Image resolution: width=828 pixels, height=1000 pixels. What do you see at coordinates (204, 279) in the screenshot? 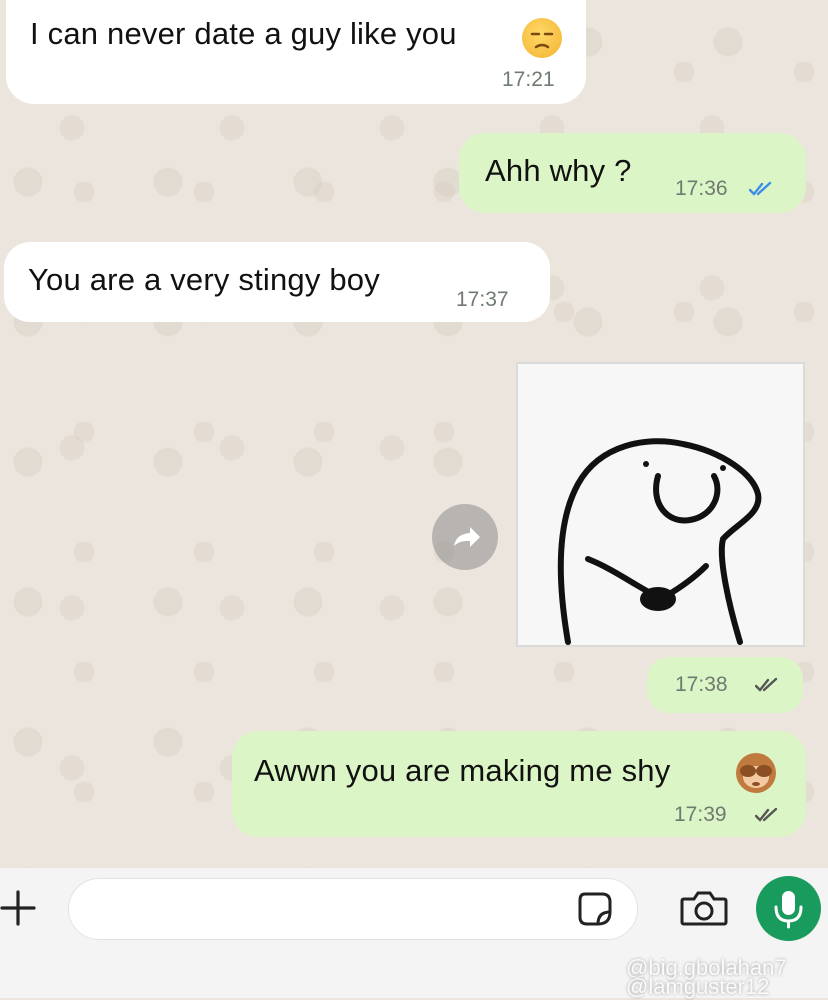
I see `message-text: You are a very stingy boy` at bounding box center [204, 279].